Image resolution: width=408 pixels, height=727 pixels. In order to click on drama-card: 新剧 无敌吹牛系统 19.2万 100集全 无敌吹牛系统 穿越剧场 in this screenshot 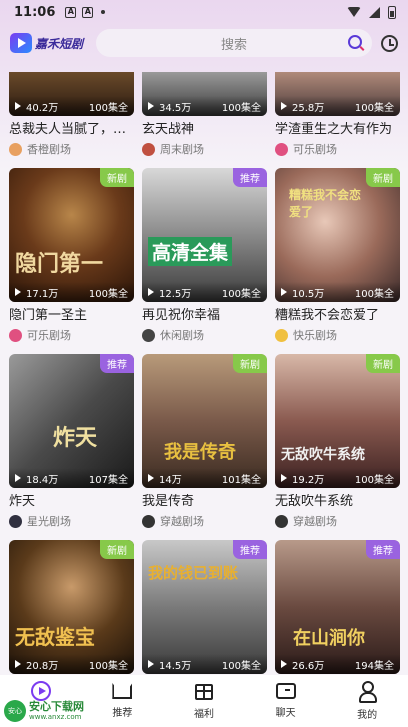, I will do `click(337, 447)`.